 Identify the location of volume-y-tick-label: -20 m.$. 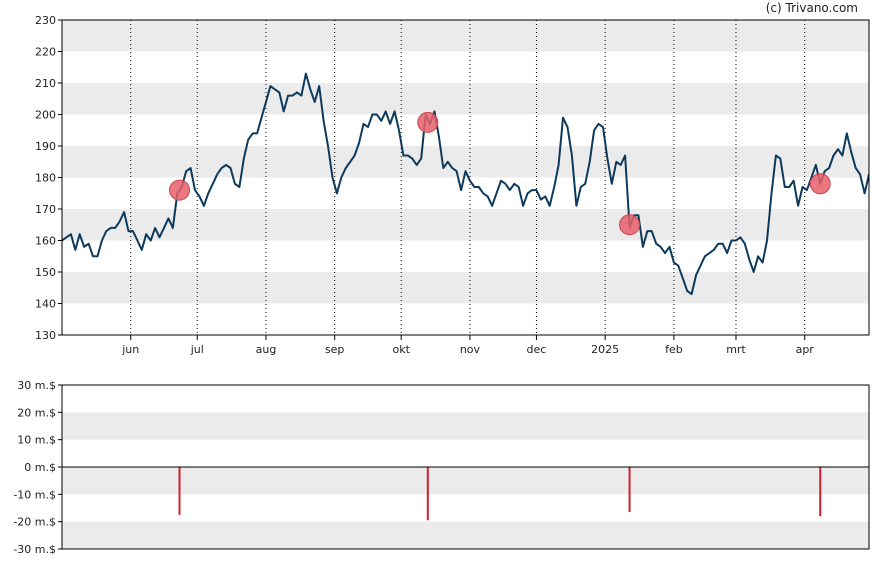
(34, 522).